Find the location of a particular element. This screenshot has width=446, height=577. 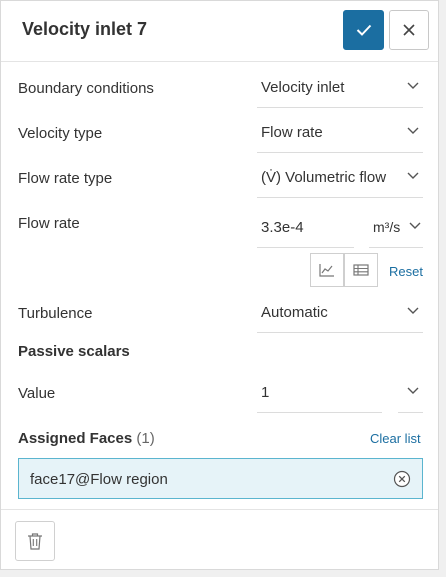

assigned-face-item: face17@Flow region is located at coordinates (220, 478).